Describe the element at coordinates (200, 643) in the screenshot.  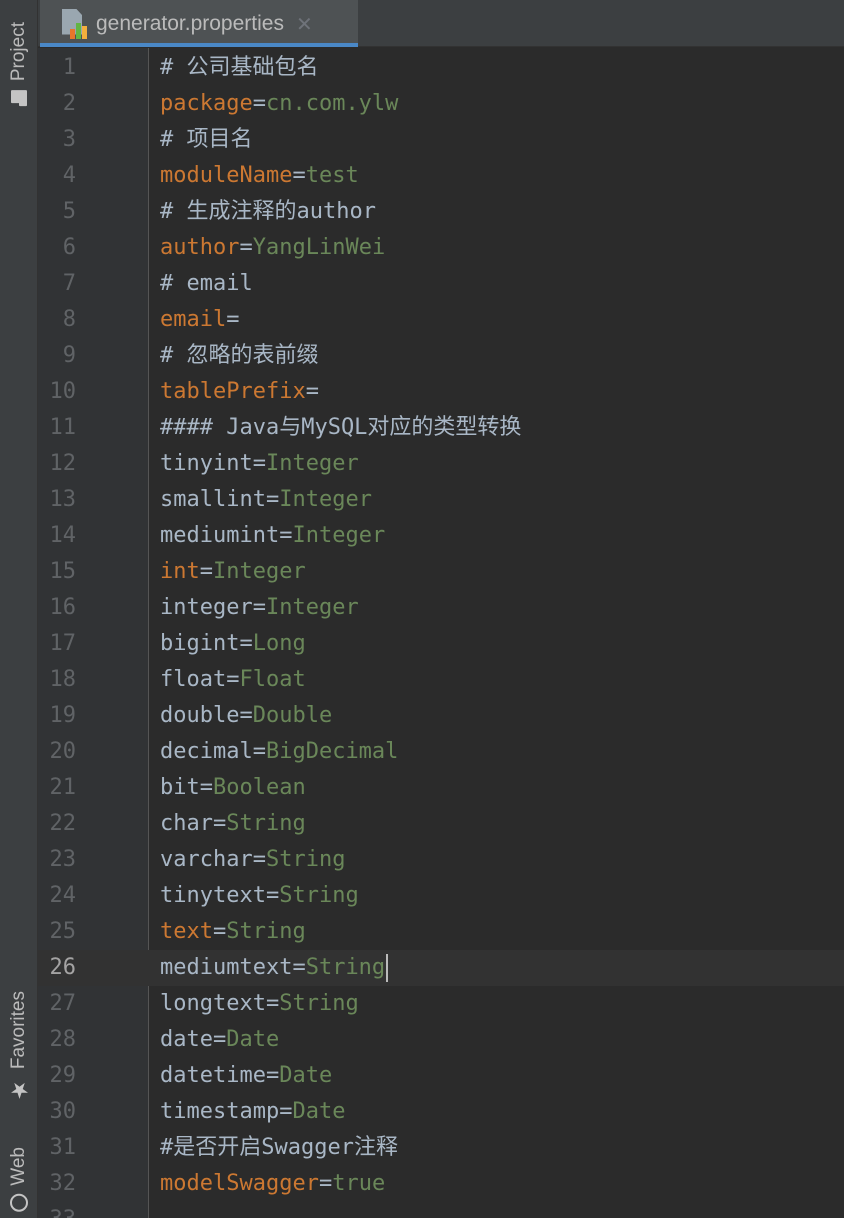
I see `property-key: bigint` at that location.